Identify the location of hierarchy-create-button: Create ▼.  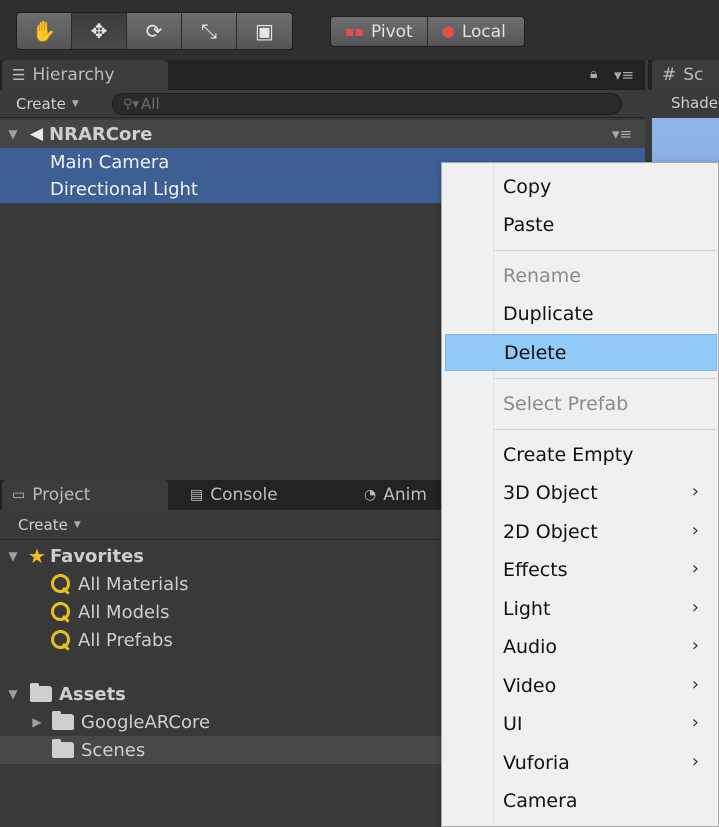
(47, 104).